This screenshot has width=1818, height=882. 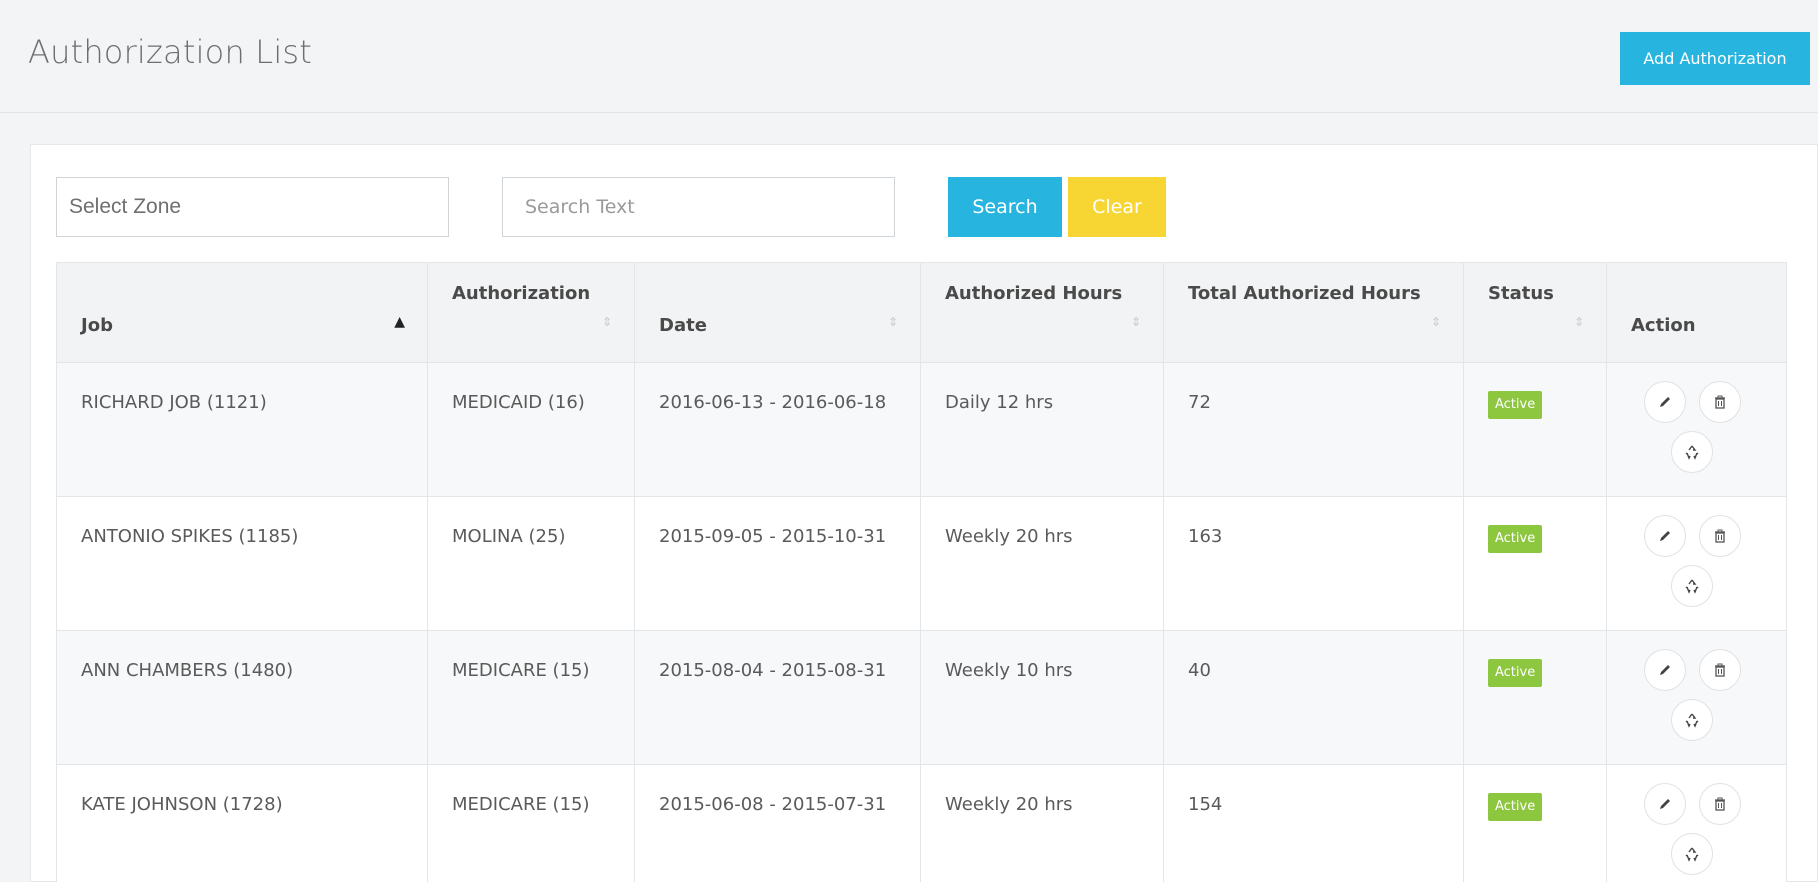 What do you see at coordinates (1535, 312) in the screenshot?
I see `column-header-status: Status ⇕` at bounding box center [1535, 312].